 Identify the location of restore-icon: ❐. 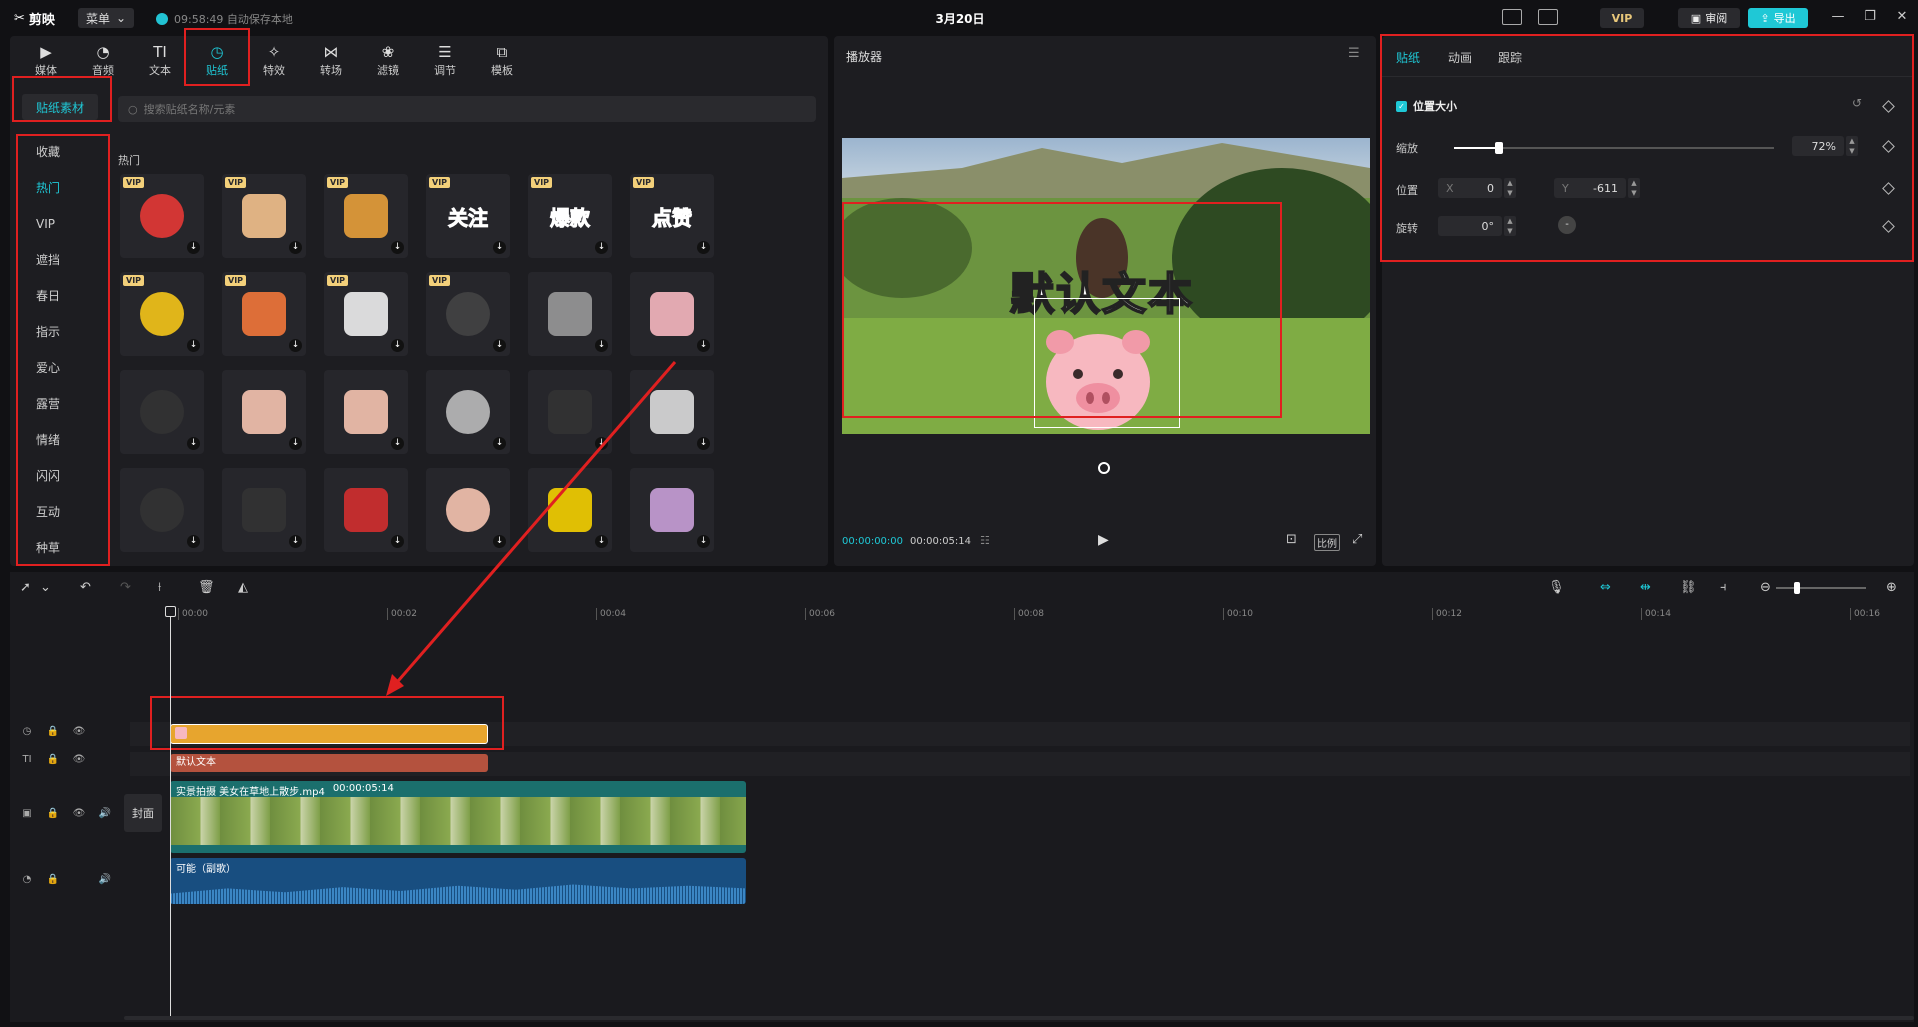
(1870, 17).